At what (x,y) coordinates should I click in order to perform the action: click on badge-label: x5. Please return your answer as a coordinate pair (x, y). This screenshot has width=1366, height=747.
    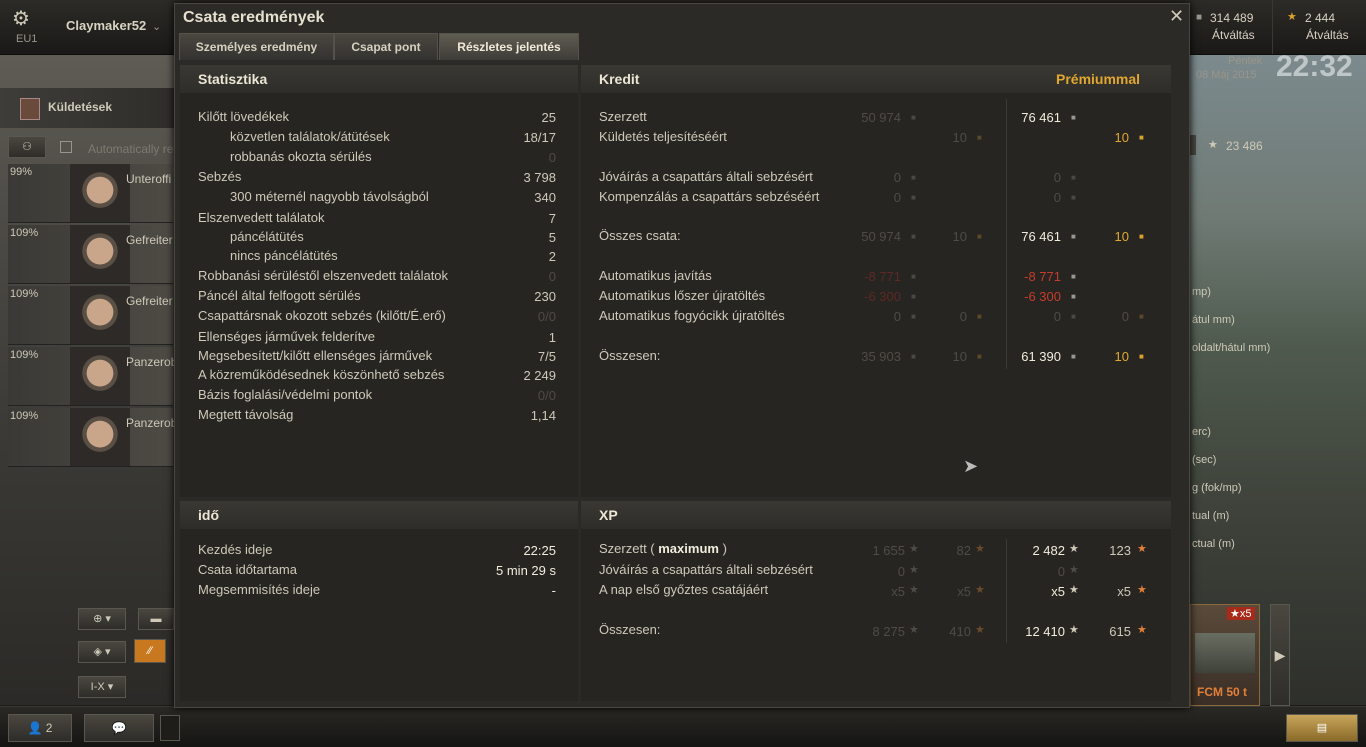
    Looking at the image, I should click on (1245, 614).